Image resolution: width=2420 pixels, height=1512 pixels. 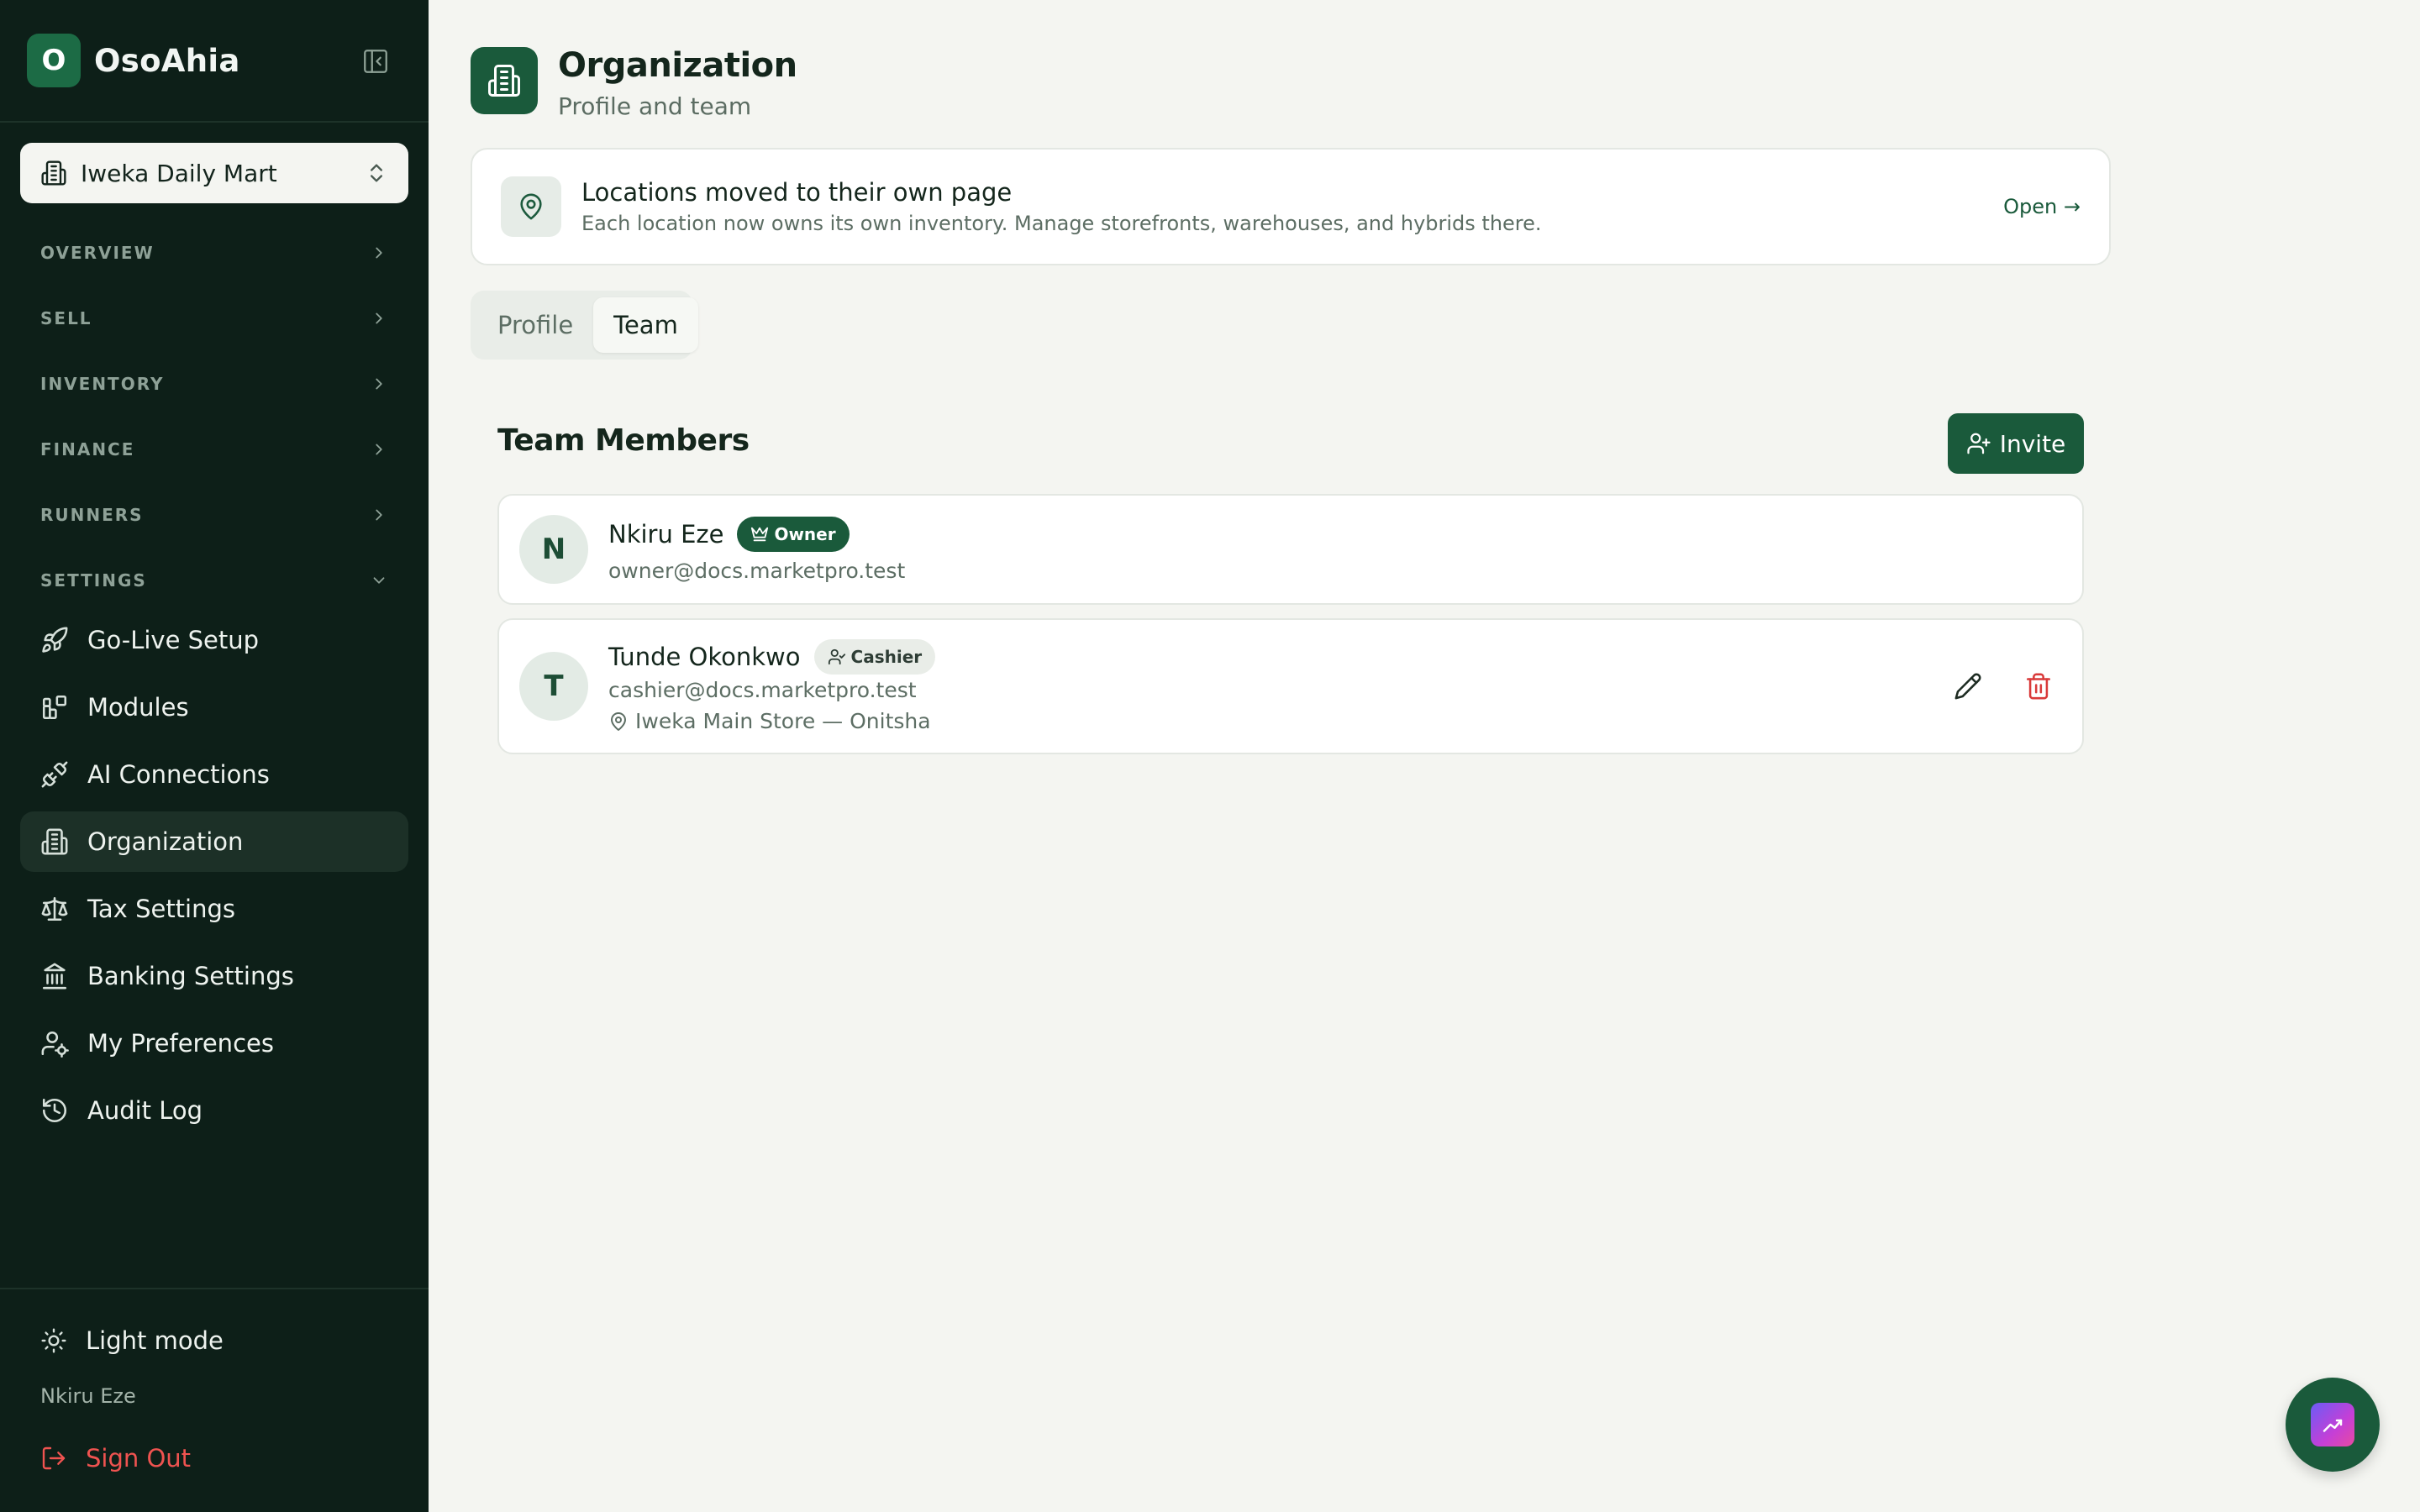 I want to click on notice-open-link: Open →, so click(x=2042, y=206).